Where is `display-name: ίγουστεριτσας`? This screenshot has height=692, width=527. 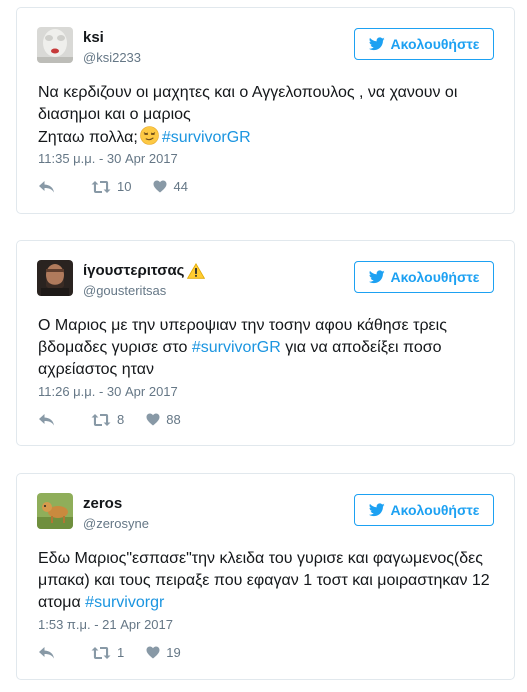
display-name: ίγουστεριτσας is located at coordinates (144, 270).